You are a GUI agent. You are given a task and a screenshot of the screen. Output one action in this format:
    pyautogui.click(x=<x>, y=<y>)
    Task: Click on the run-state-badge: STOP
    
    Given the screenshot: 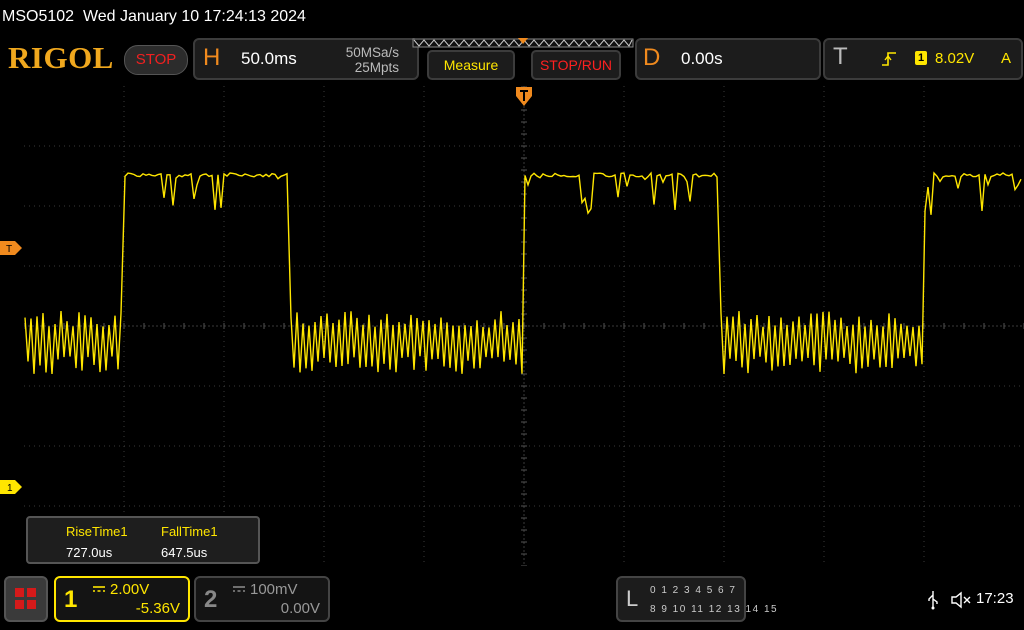 What is the action you would take?
    pyautogui.click(x=156, y=60)
    